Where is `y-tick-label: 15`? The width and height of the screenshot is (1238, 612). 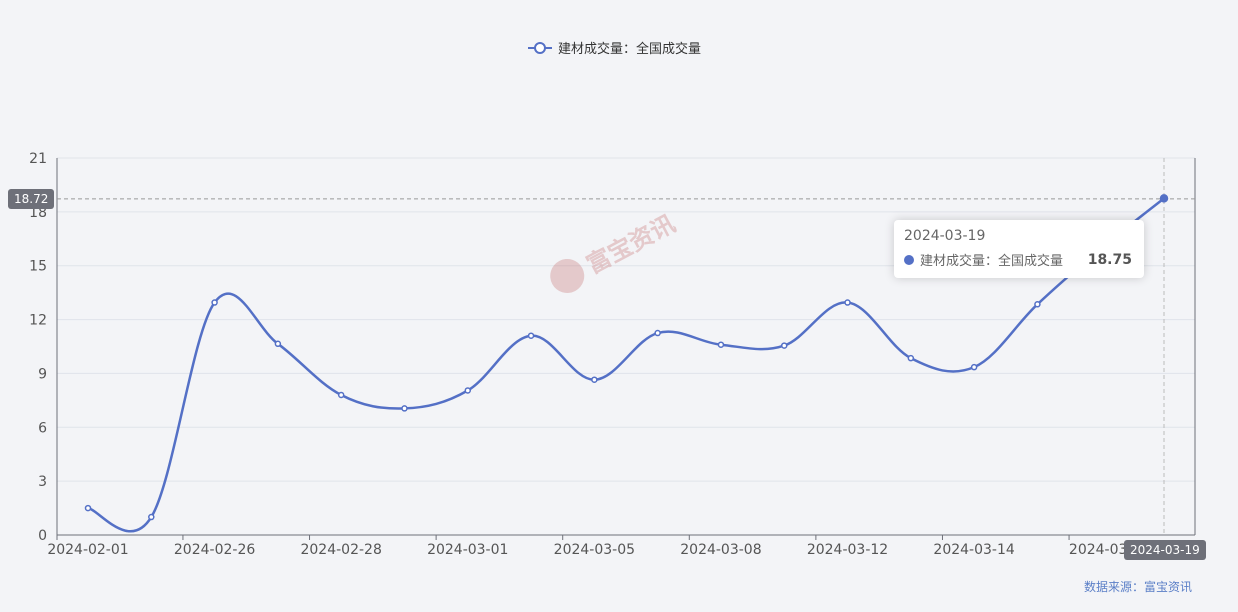
y-tick-label: 15 is located at coordinates (38, 267).